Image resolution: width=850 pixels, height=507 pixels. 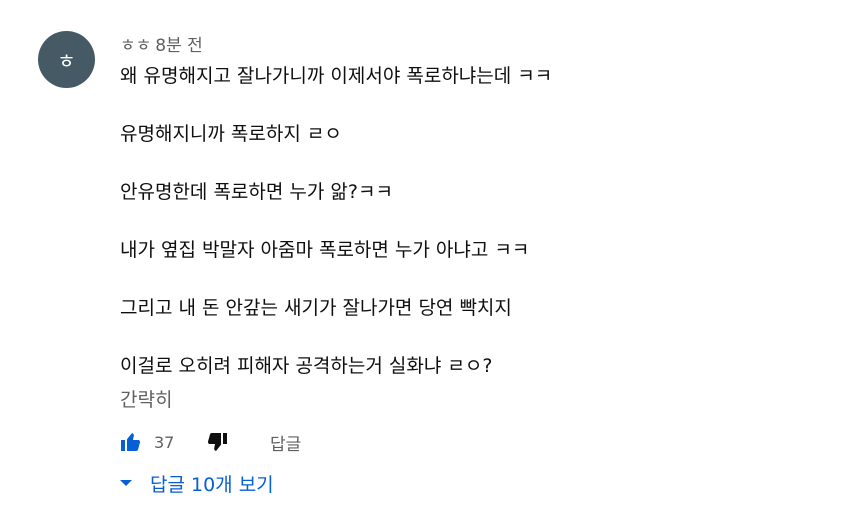 What do you see at coordinates (179, 43) in the screenshot?
I see `comment-timestamp: 8분 전` at bounding box center [179, 43].